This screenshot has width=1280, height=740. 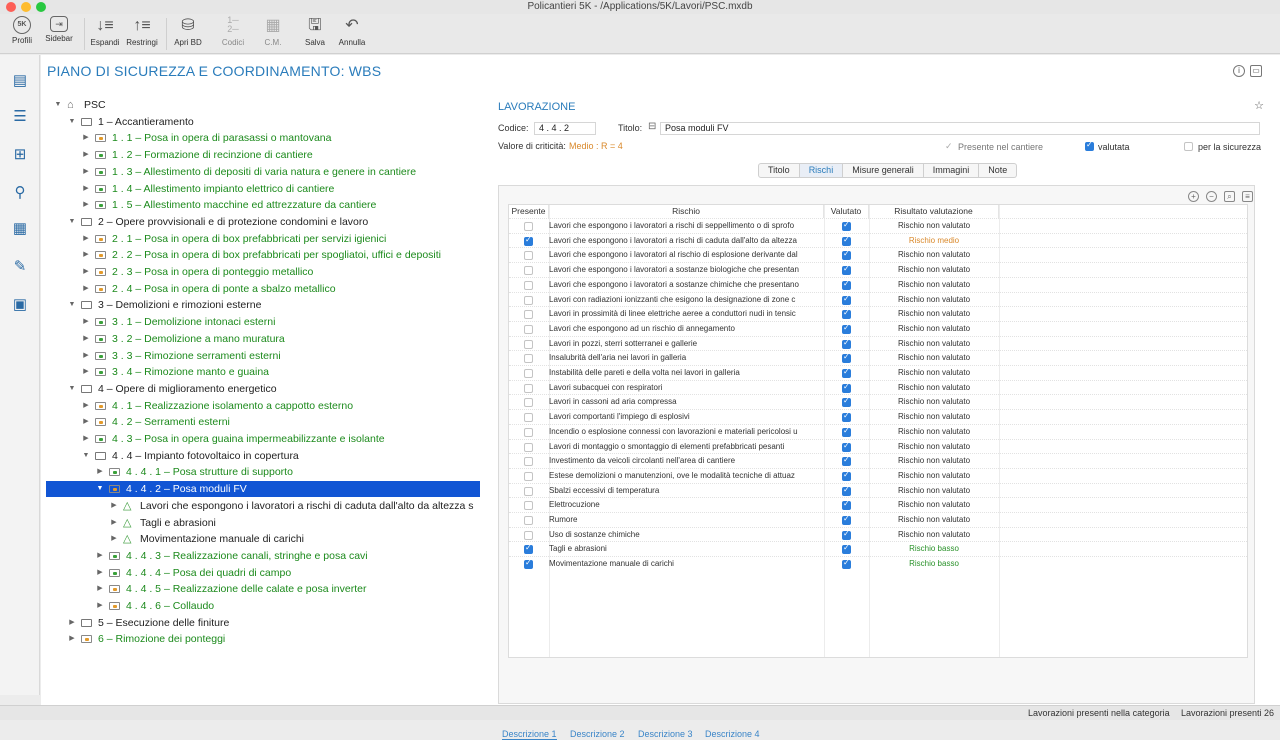 What do you see at coordinates (263, 105) in the screenshot?
I see `tree-item: ▼ ⌂ PSC` at bounding box center [263, 105].